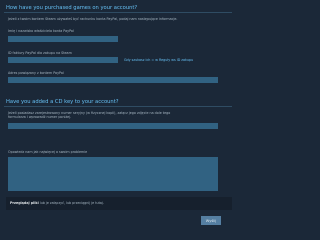 The height and width of the screenshot is (240, 320). I want to click on section2-title: Have you added a CD key to your account?, so click(62, 102).